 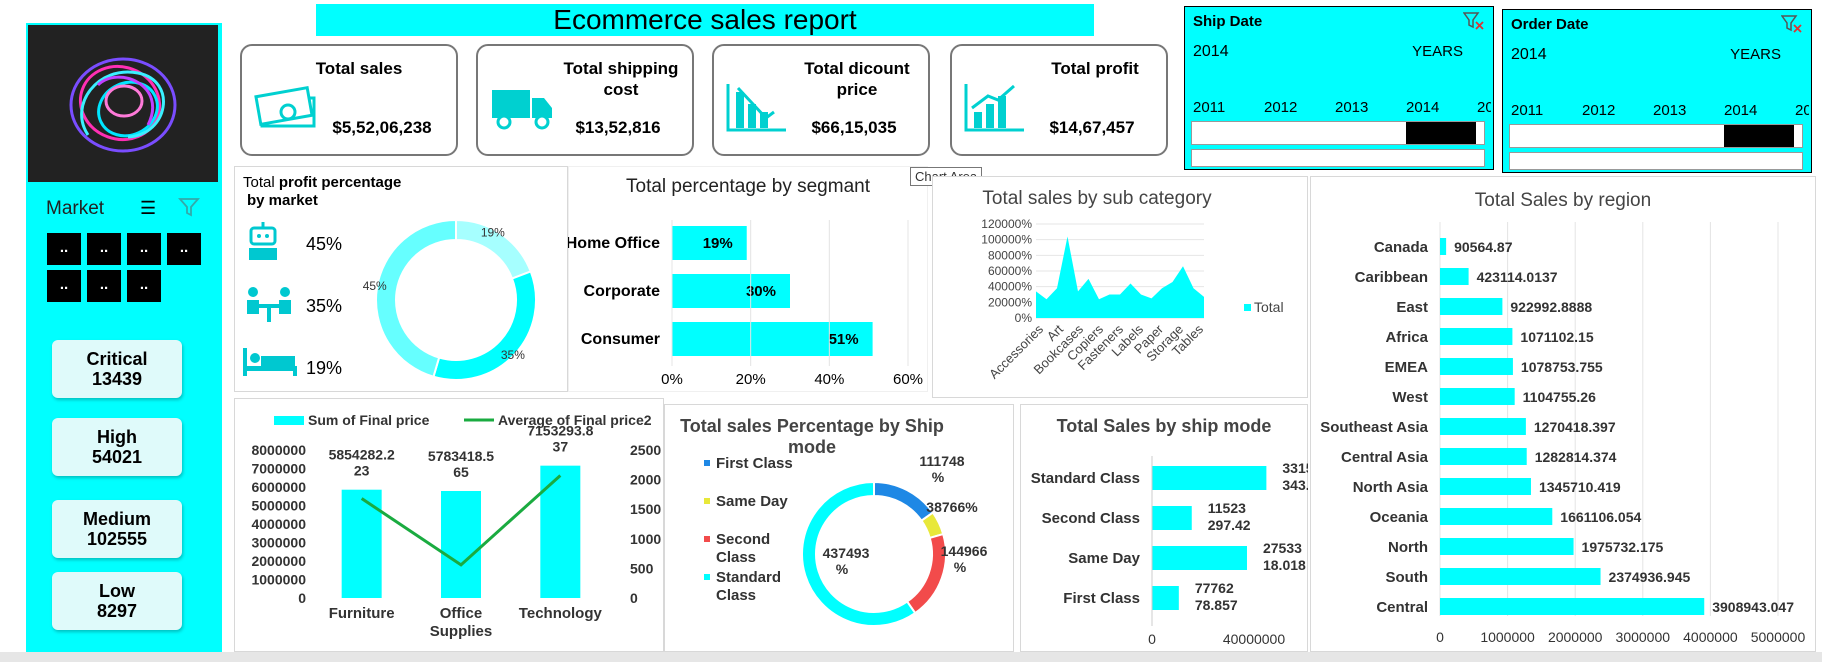 I want to click on tick-label: 2000000, so click(x=1575, y=637).